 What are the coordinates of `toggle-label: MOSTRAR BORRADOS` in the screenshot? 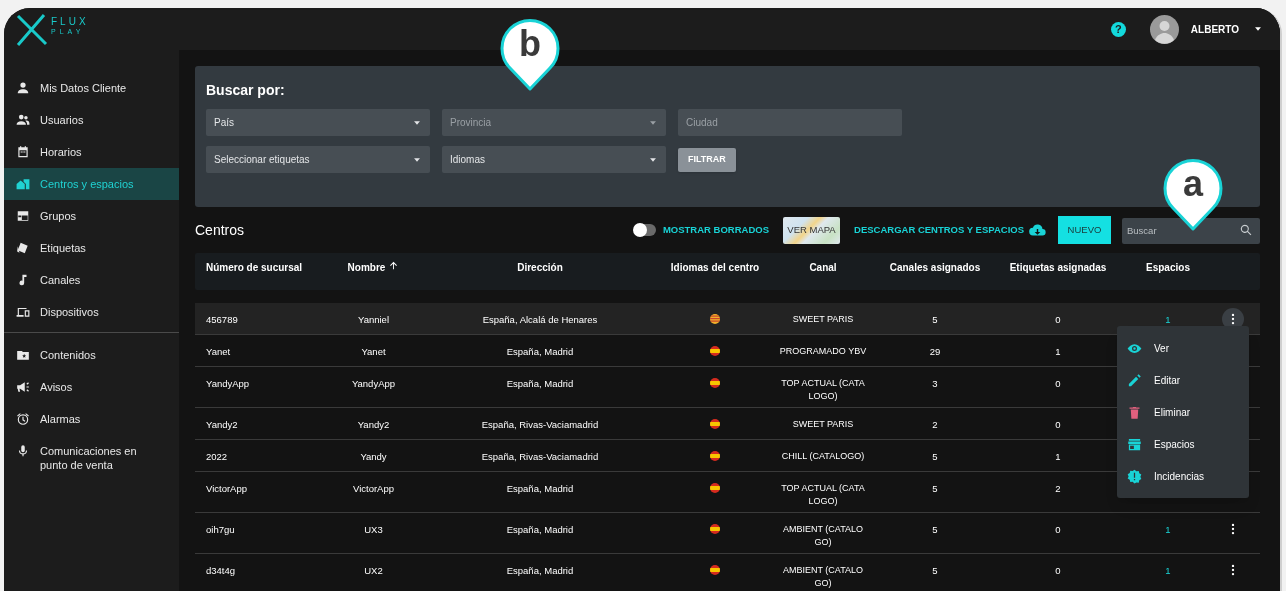 It's located at (715, 229).